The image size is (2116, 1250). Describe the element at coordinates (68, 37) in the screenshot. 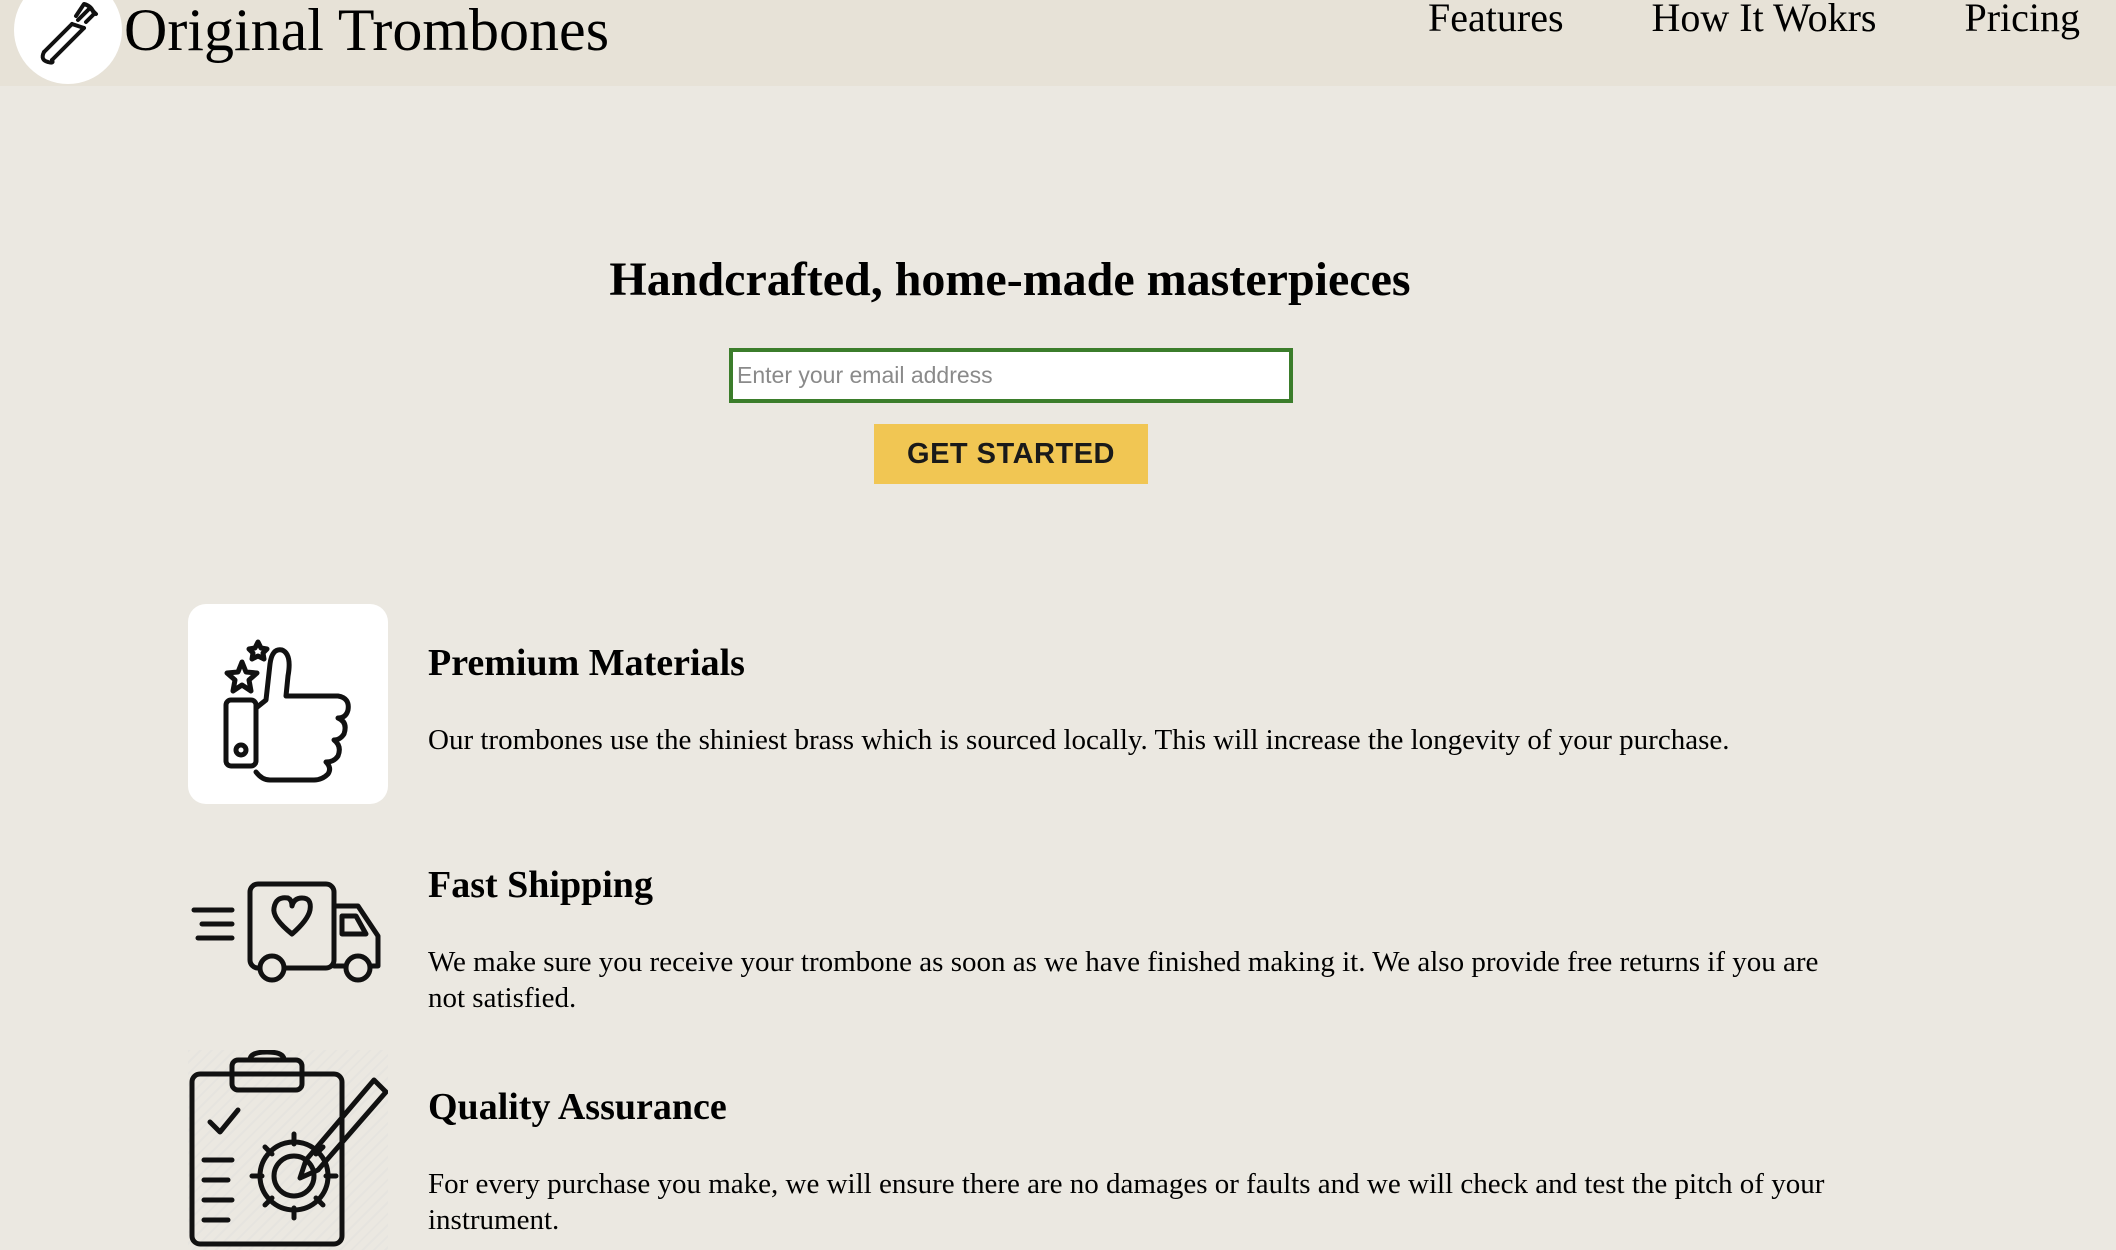

I see `trombone-icon` at that location.